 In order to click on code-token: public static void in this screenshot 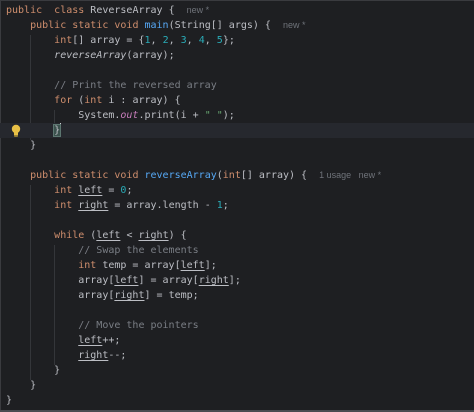, I will do `click(84, 175)`.